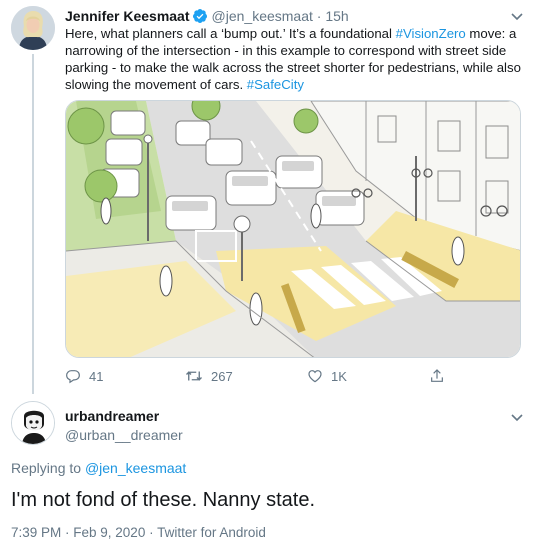  What do you see at coordinates (84, 376) in the screenshot?
I see `reply-button: 41` at bounding box center [84, 376].